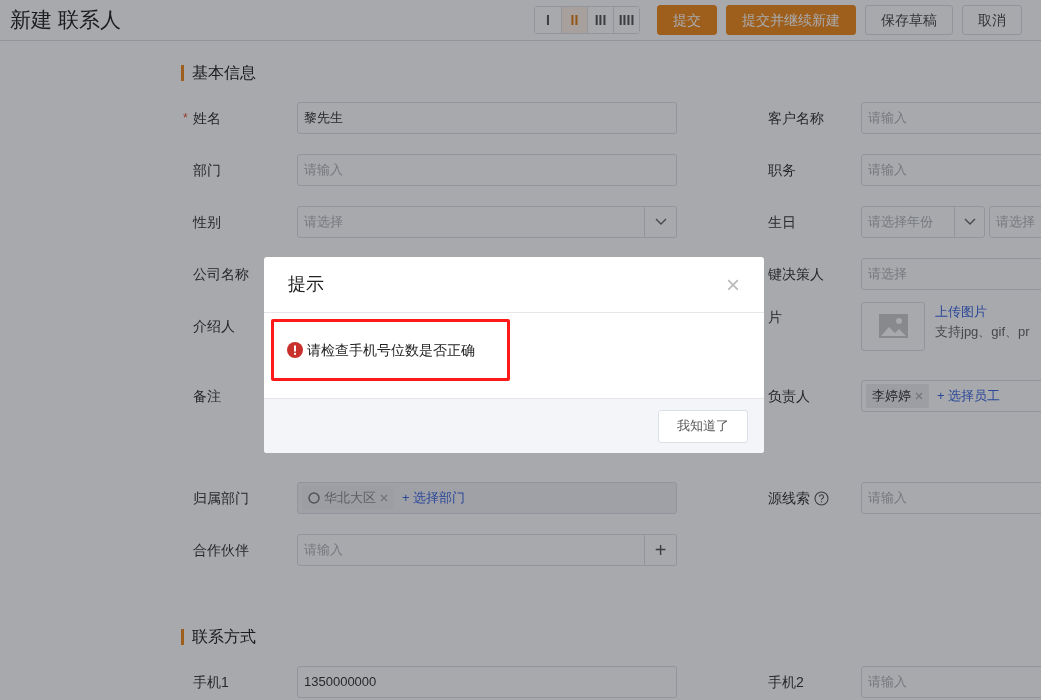  I want to click on field-label: 片, so click(775, 317).